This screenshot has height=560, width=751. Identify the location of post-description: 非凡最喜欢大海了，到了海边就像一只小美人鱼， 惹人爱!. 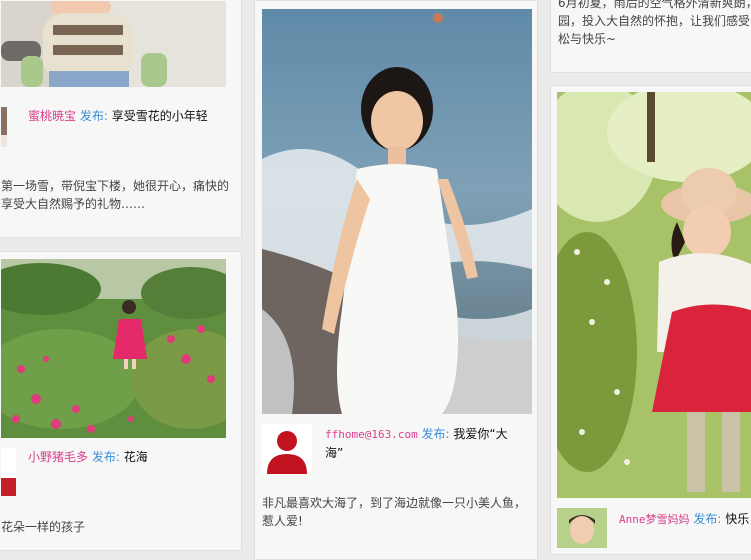
(394, 512).